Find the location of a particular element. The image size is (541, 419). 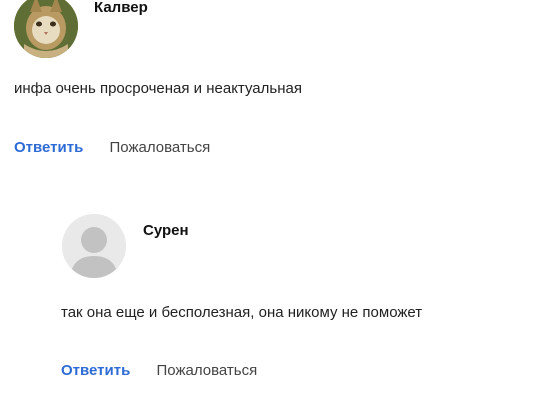

cat-photo-avatar is located at coordinates (46, 29).